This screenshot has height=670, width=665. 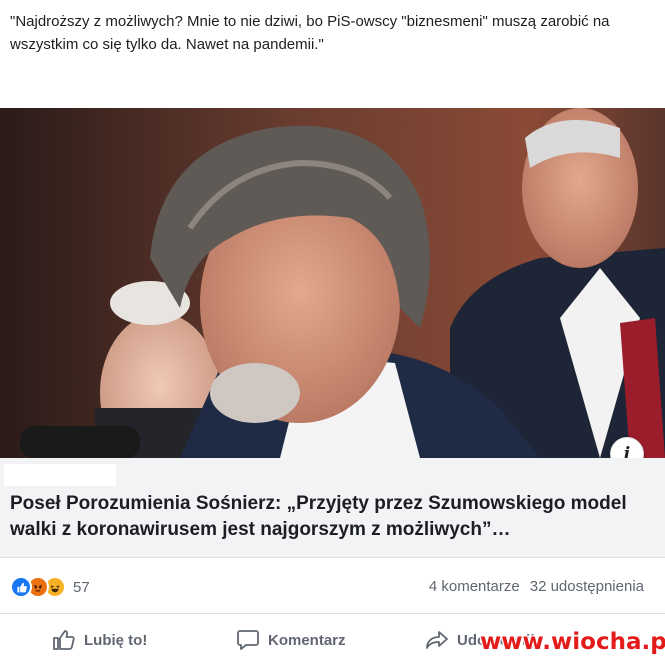 What do you see at coordinates (587, 586) in the screenshot?
I see `shares-count: 32 udostępnienia` at bounding box center [587, 586].